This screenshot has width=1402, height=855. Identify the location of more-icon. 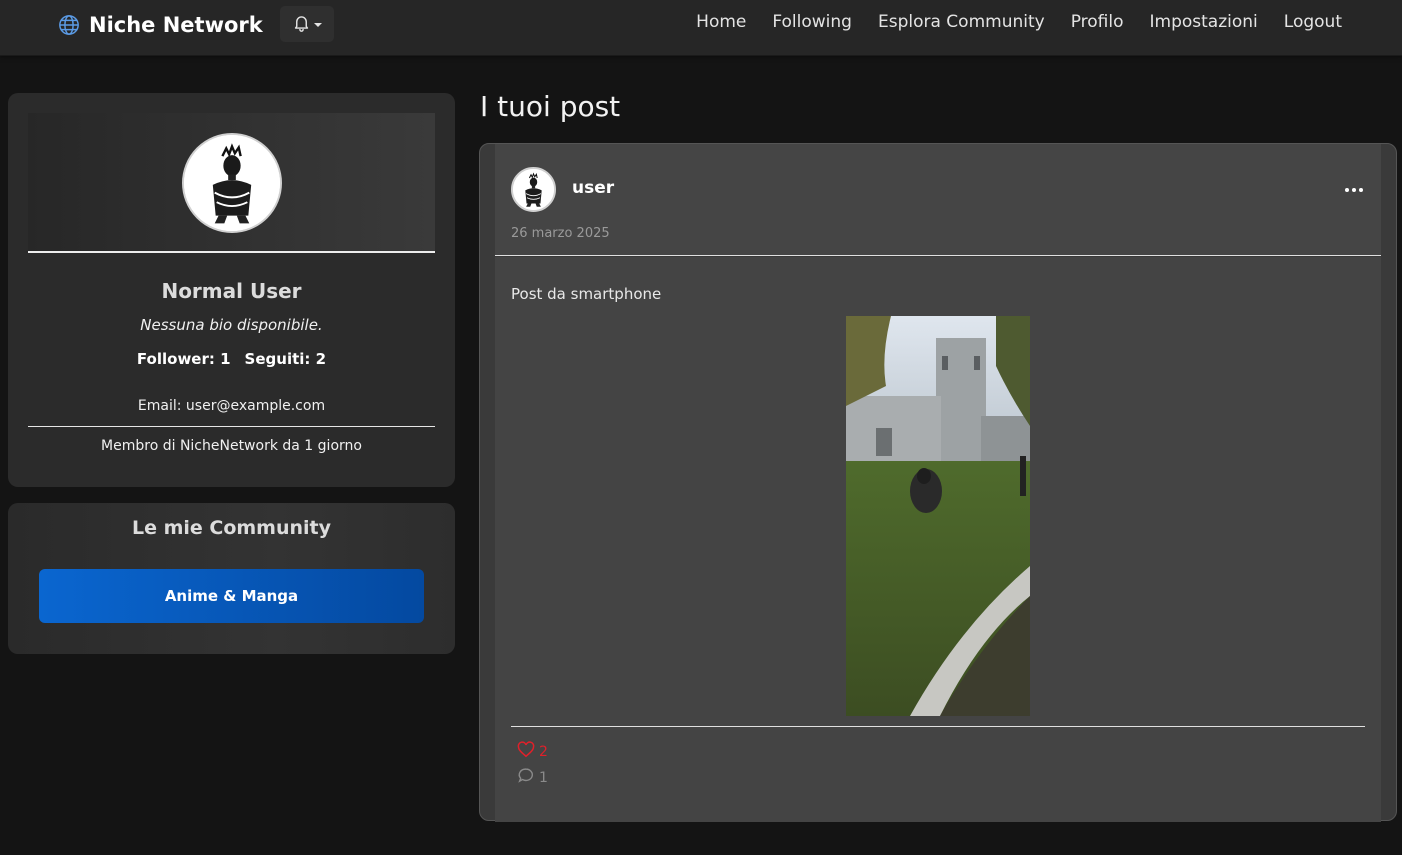
(1354, 190).